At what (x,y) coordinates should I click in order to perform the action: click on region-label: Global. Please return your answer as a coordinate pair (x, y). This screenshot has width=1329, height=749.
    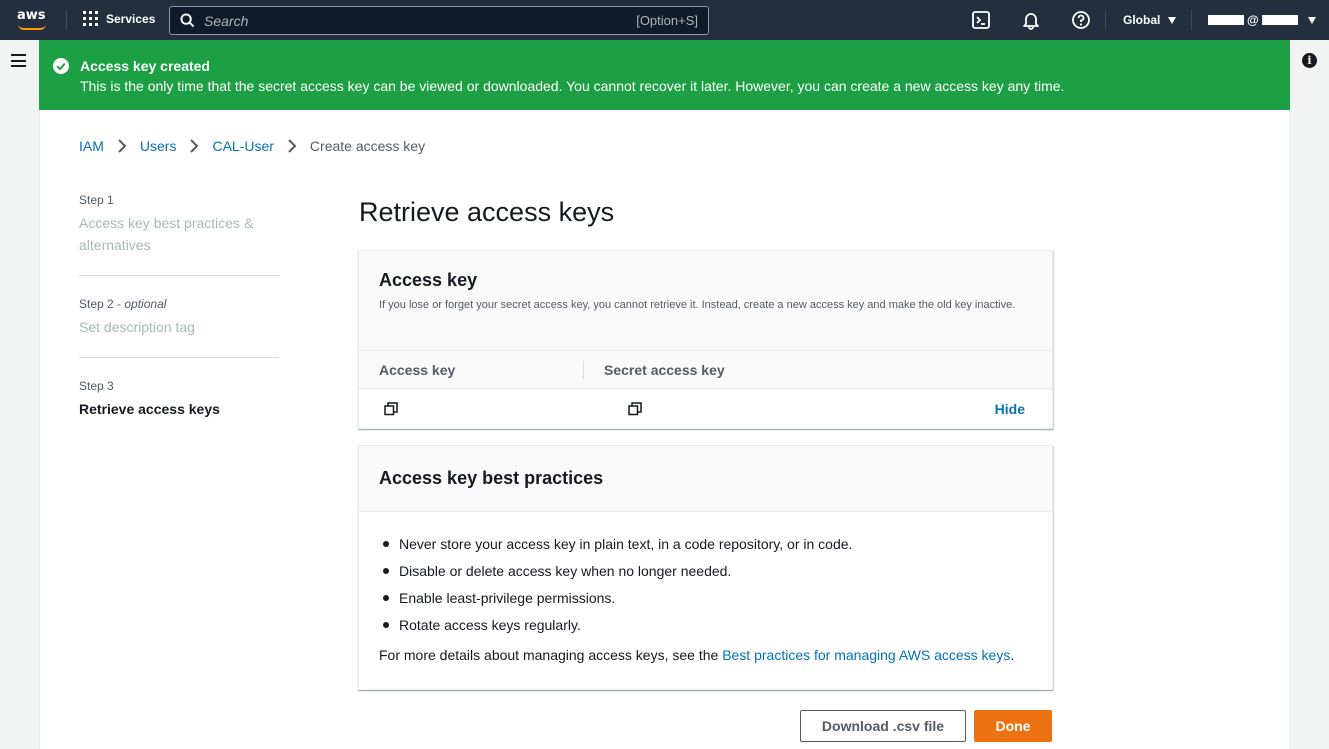
    Looking at the image, I should click on (1142, 20).